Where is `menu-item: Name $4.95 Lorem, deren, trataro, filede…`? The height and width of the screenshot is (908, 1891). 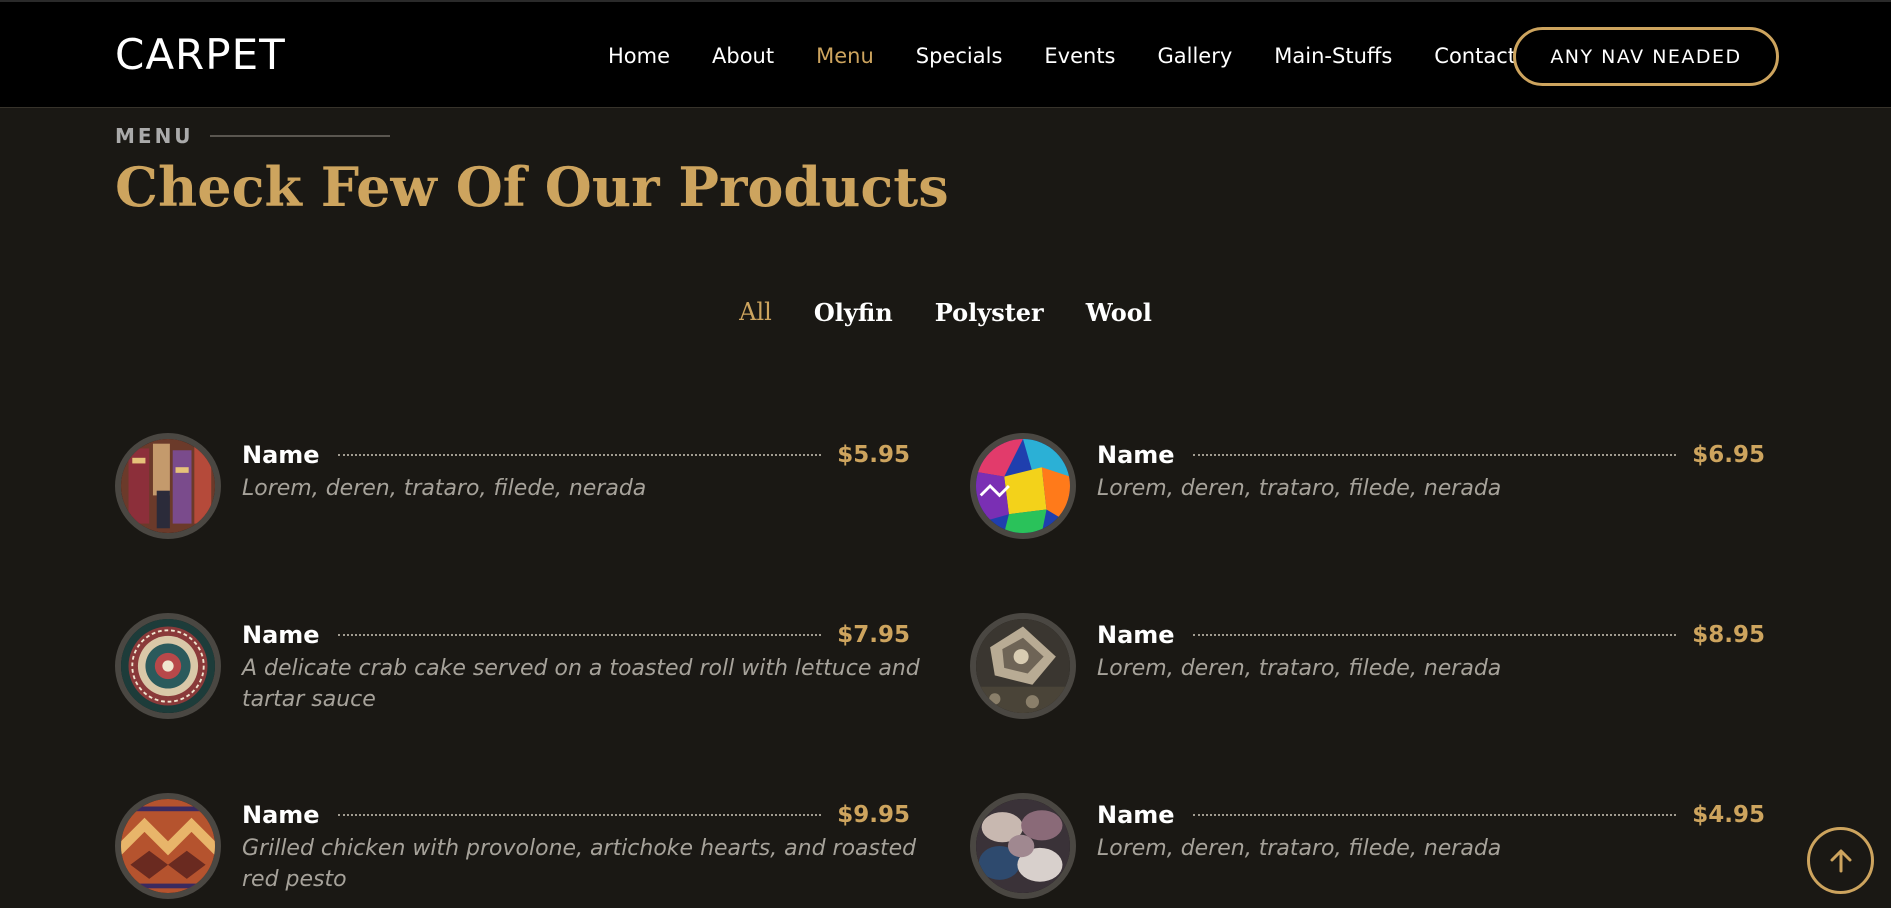
menu-item: Name $4.95 Lorem, deren, trataro, filede… is located at coordinates (1370, 848).